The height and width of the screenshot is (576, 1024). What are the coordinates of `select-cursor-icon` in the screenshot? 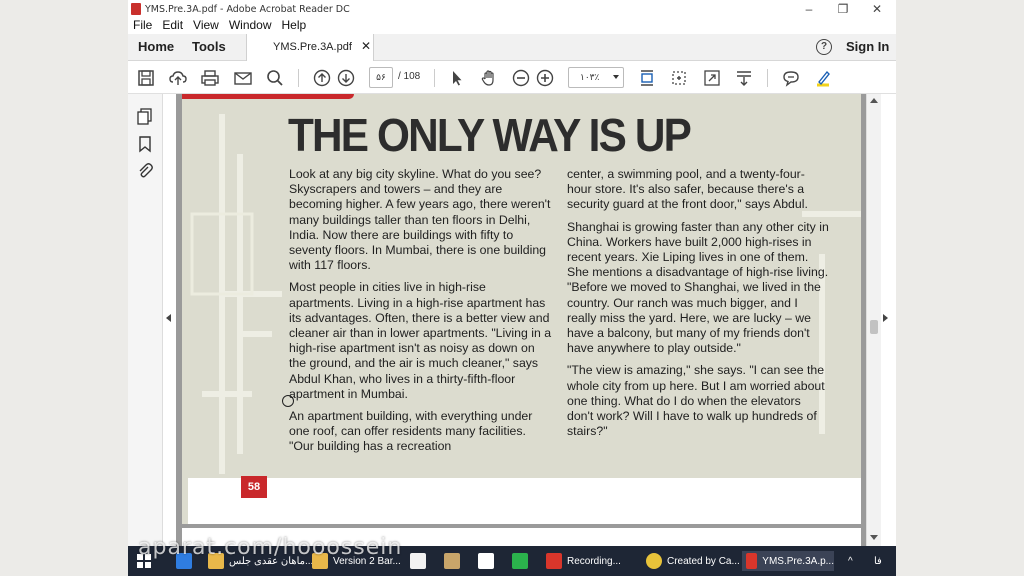 It's located at (457, 78).